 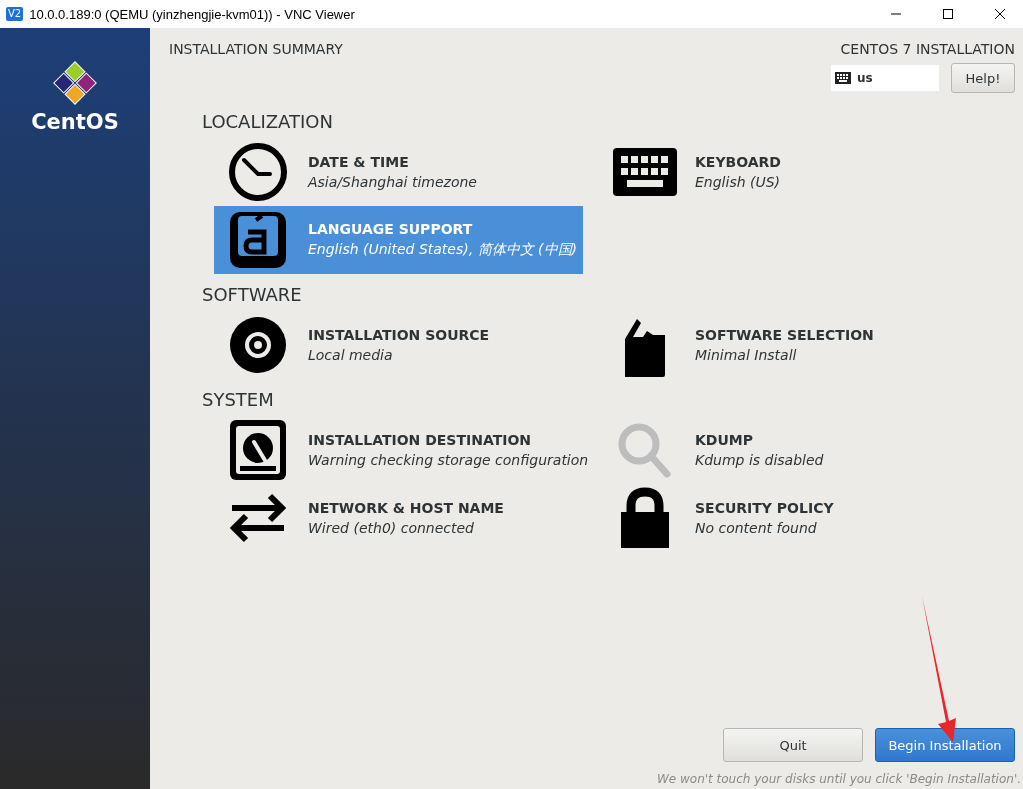 I want to click on spoke-status: Kdump is disabled, so click(x=759, y=460).